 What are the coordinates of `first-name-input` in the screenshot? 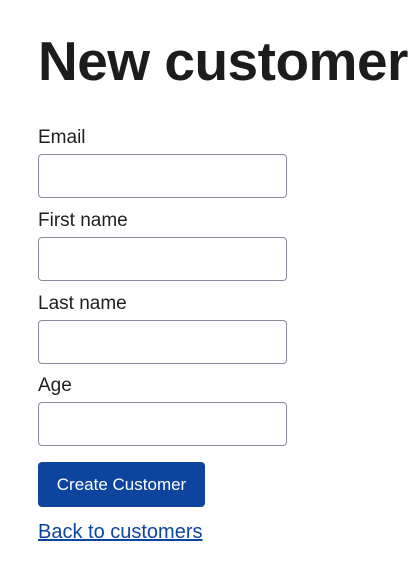 It's located at (162, 259).